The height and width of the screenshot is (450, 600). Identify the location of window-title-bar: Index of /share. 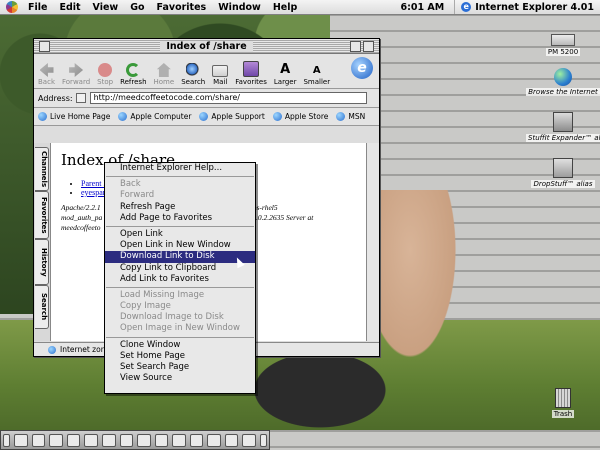
(206, 46).